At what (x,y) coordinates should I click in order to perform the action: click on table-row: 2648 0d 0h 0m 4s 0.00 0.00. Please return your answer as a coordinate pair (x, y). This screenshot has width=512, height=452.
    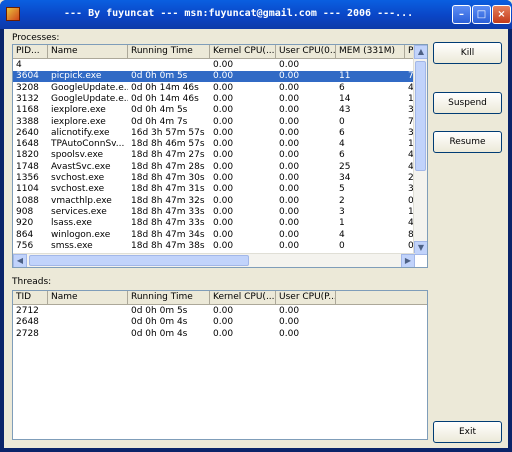
    Looking at the image, I should click on (174, 322).